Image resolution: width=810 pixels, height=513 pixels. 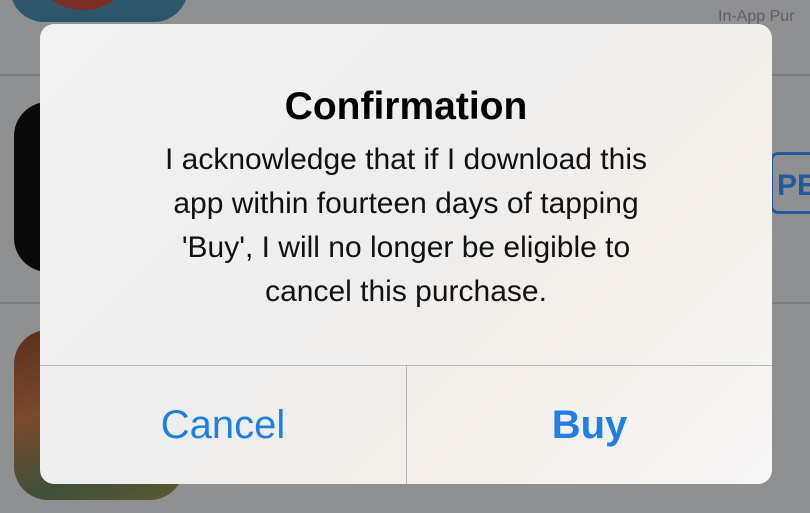 What do you see at coordinates (790, 183) in the screenshot?
I see `get-app-button: PE` at bounding box center [790, 183].